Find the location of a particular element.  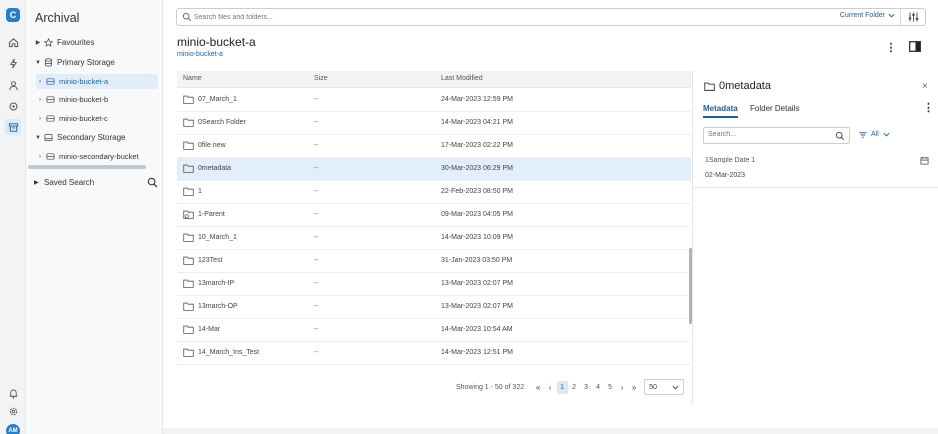

search-input is located at coordinates (494, 17).